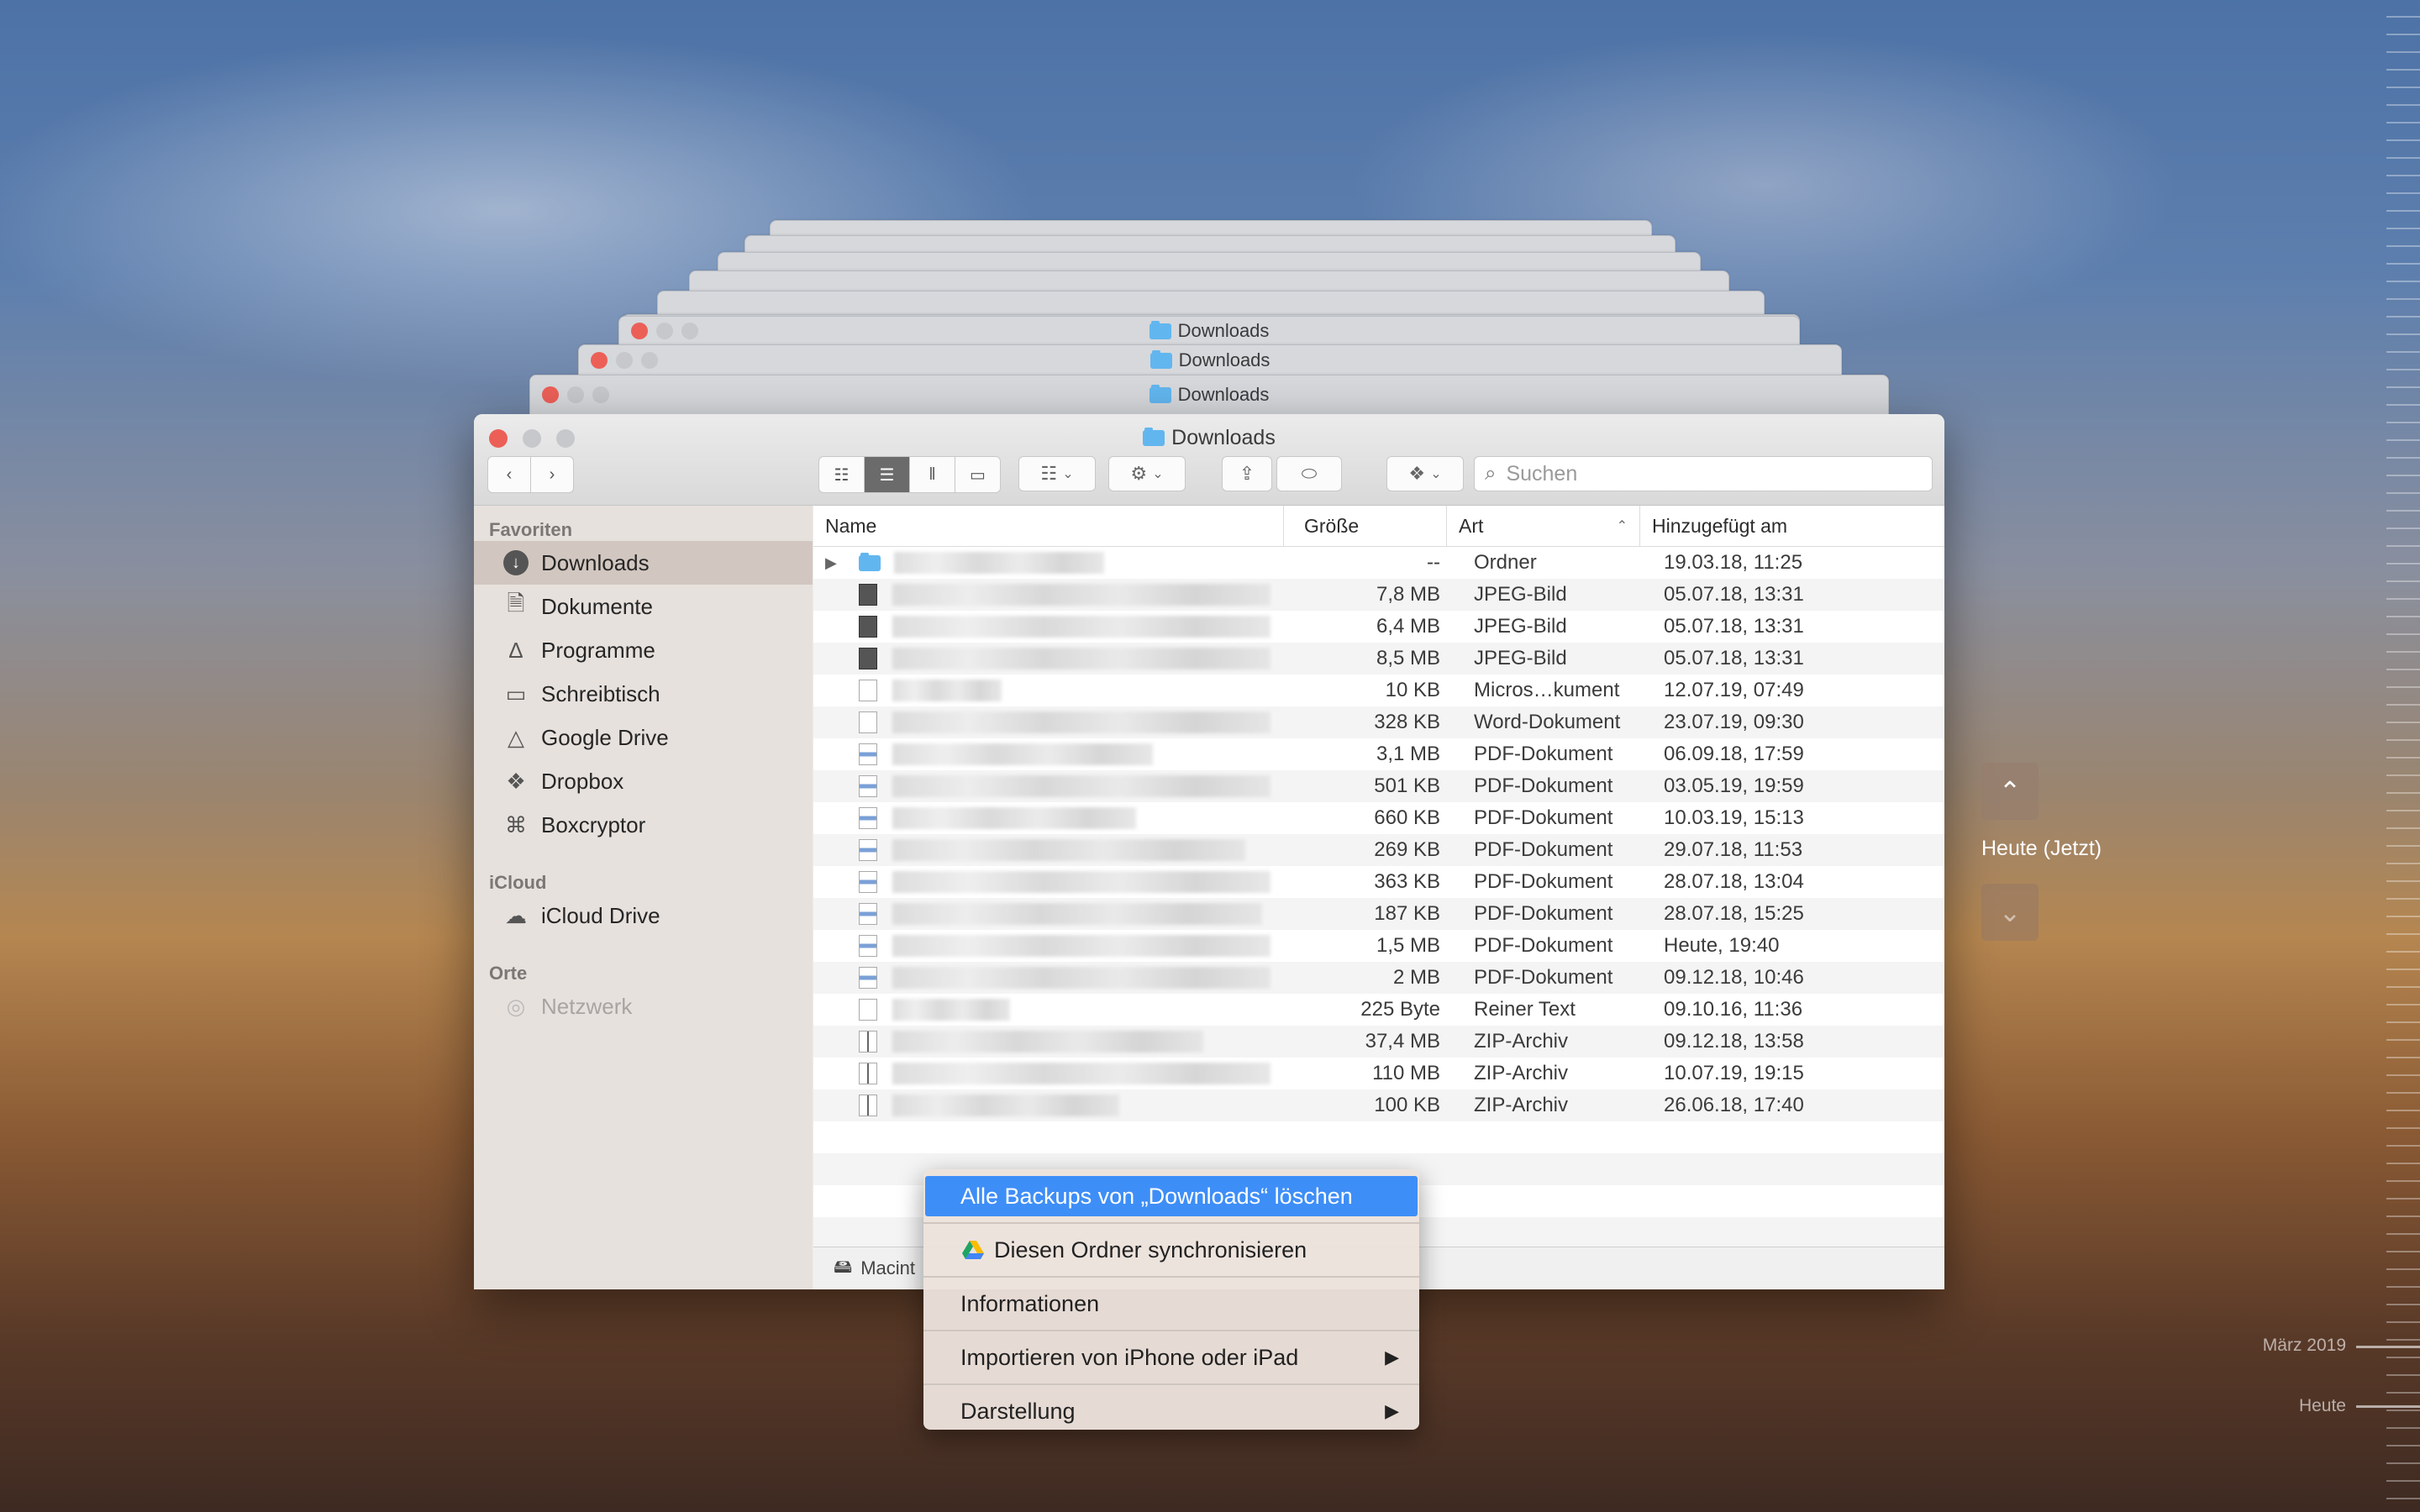  Describe the element at coordinates (1408, 945) in the screenshot. I see `file-size-cell: 1,5 MB` at that location.